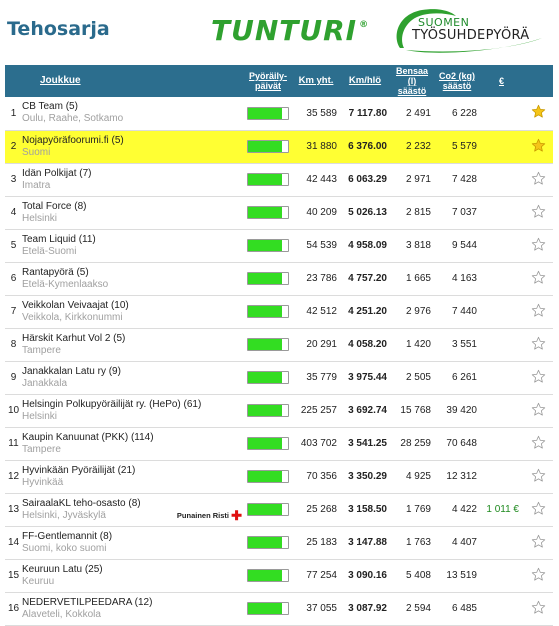 The image size is (559, 626). I want to click on co2-saved-cell: 4 422, so click(464, 509).